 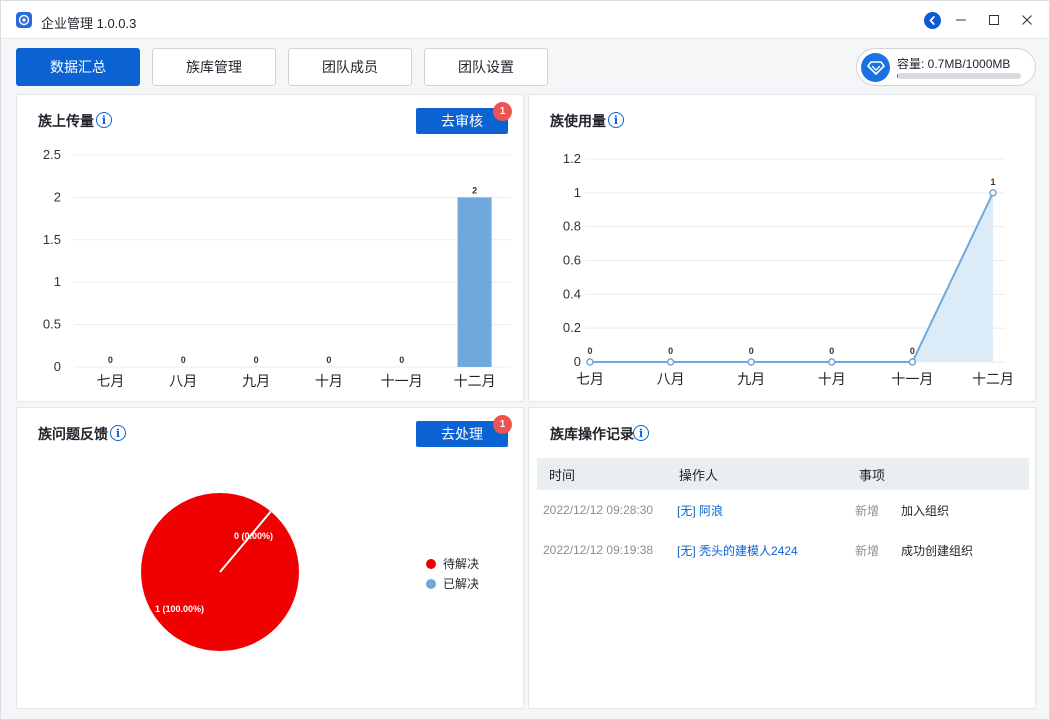 I want to click on pie-data-label: 1 (100.00%), so click(x=179, y=609).